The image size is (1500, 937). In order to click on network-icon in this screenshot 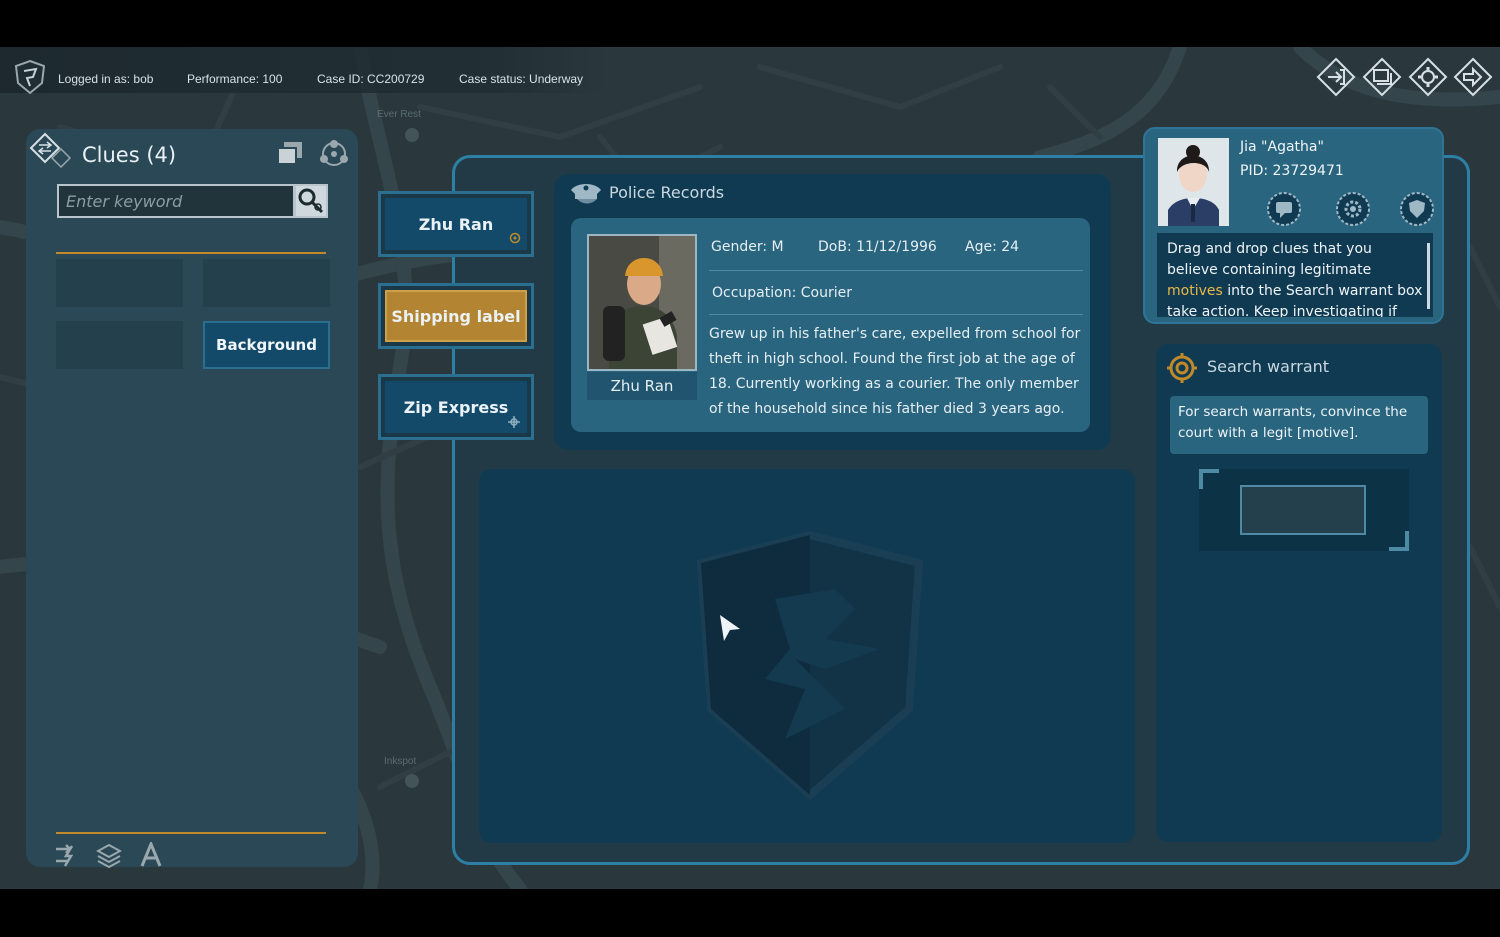, I will do `click(334, 154)`.